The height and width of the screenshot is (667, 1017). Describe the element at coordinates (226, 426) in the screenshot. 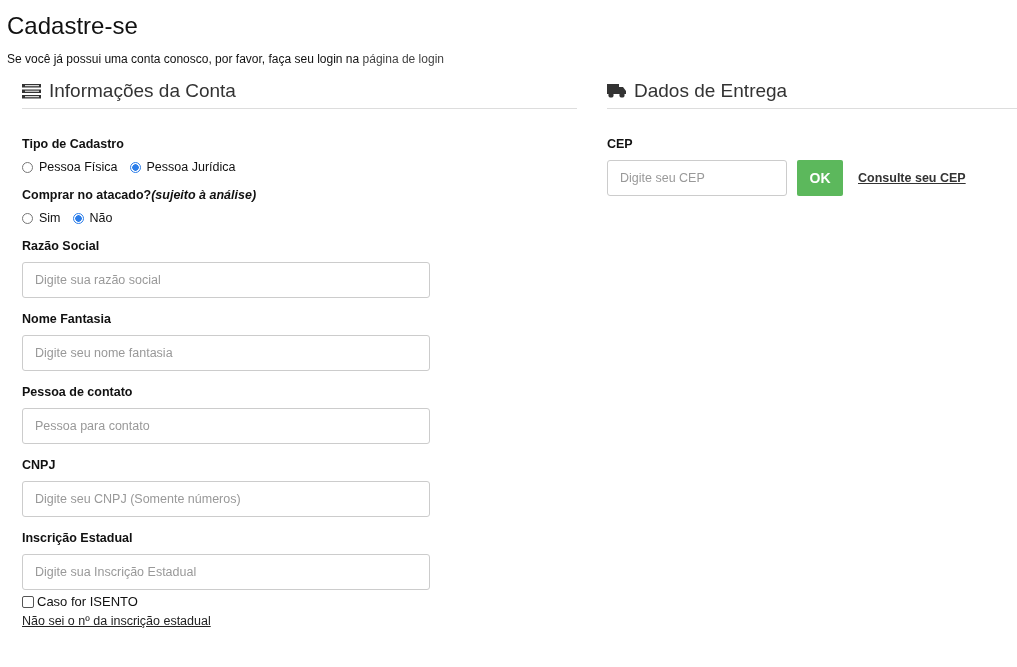

I see `input-field: Pessoa para contato` at that location.